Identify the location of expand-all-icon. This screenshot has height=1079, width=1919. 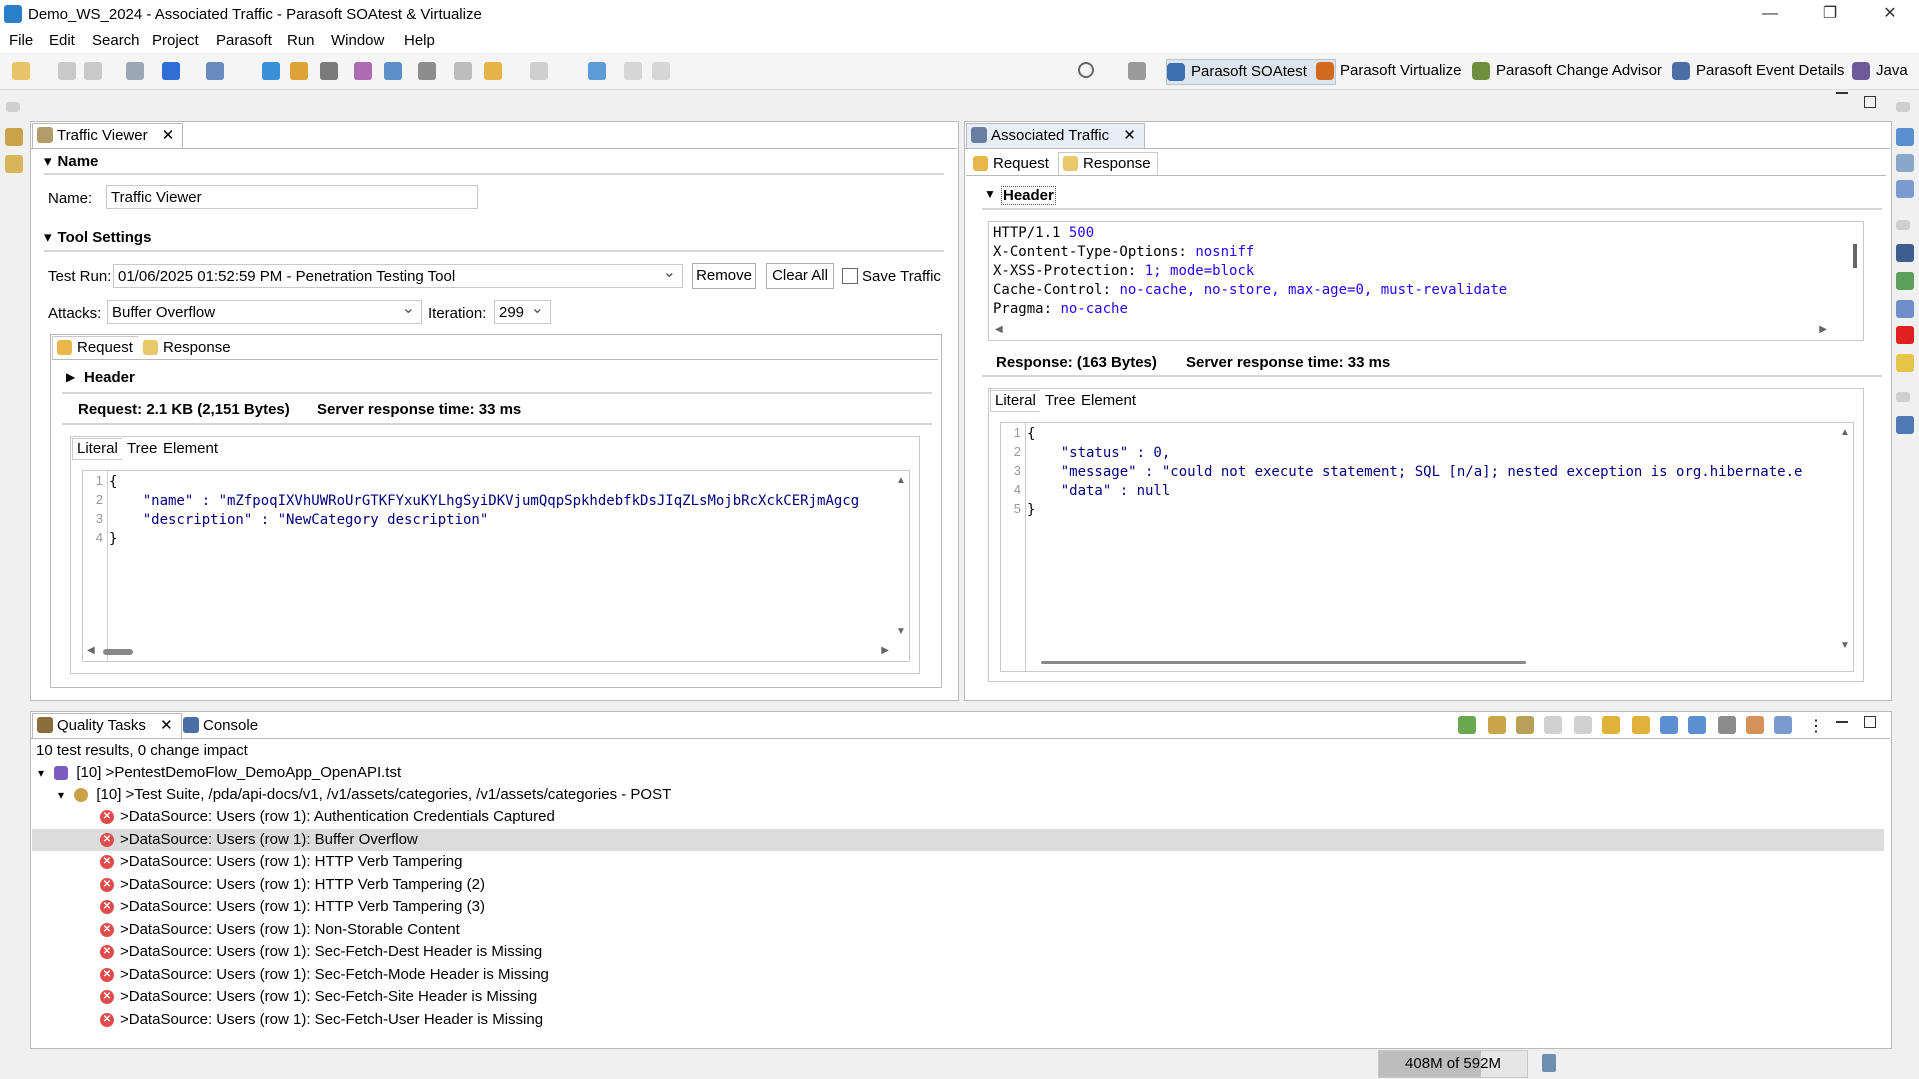
(1669, 725).